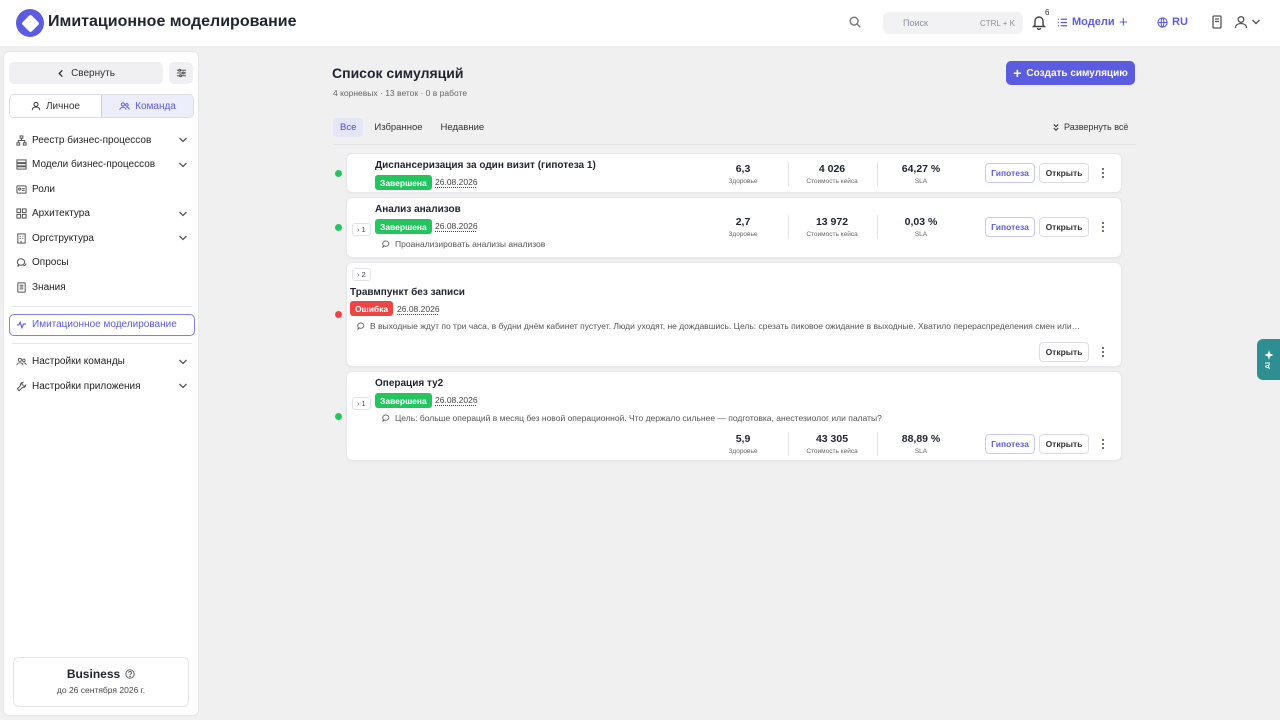 The image size is (1280, 720). I want to click on tab-favorites: Избранное, so click(398, 127).